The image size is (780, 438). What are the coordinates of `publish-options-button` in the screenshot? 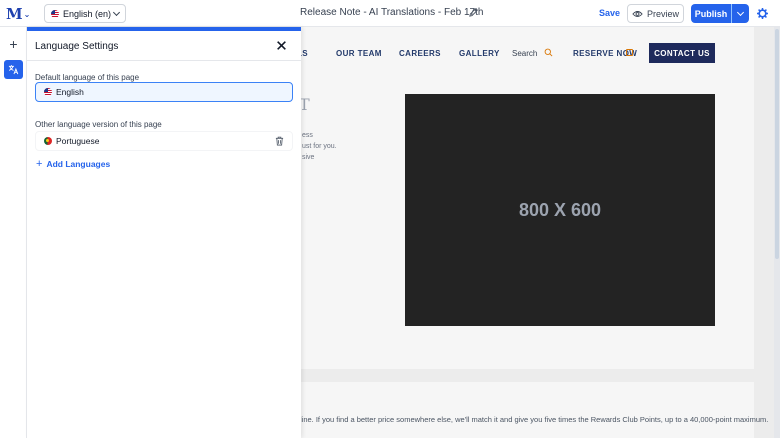 It's located at (740, 13).